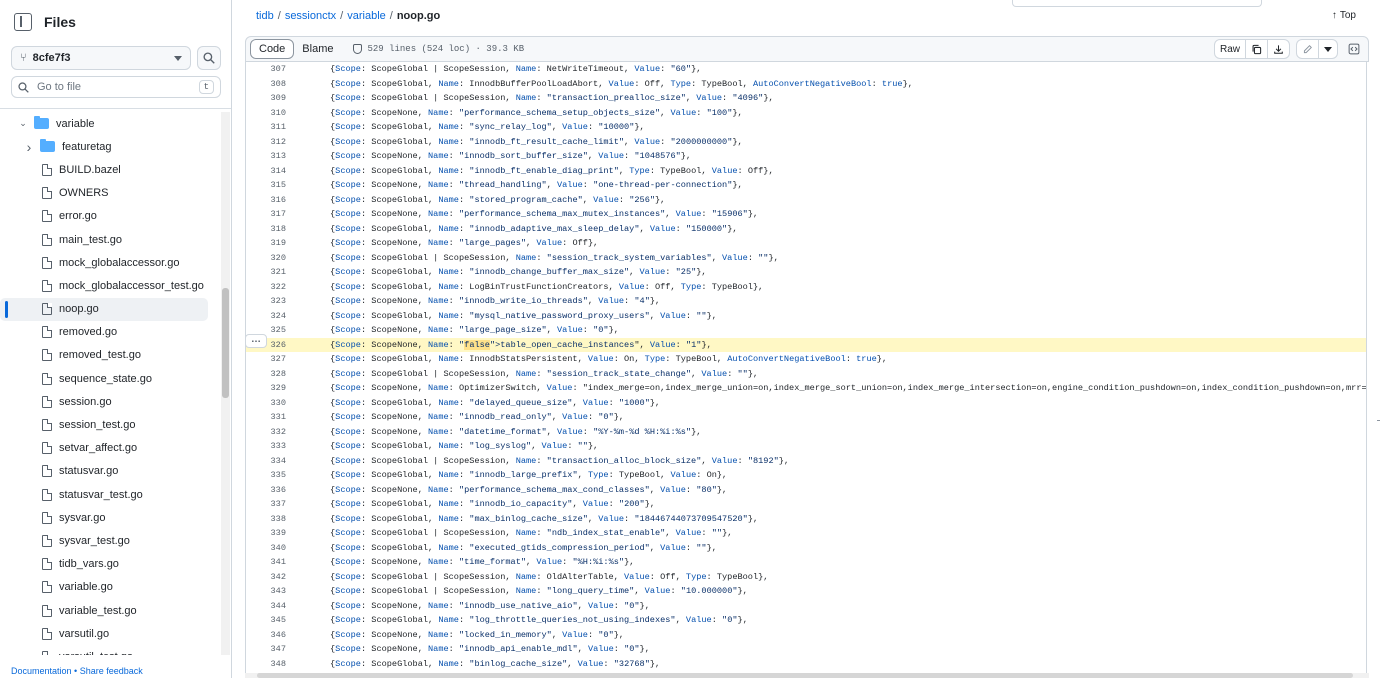 The height and width of the screenshot is (678, 1380). I want to click on line-number: 320, so click(266, 258).